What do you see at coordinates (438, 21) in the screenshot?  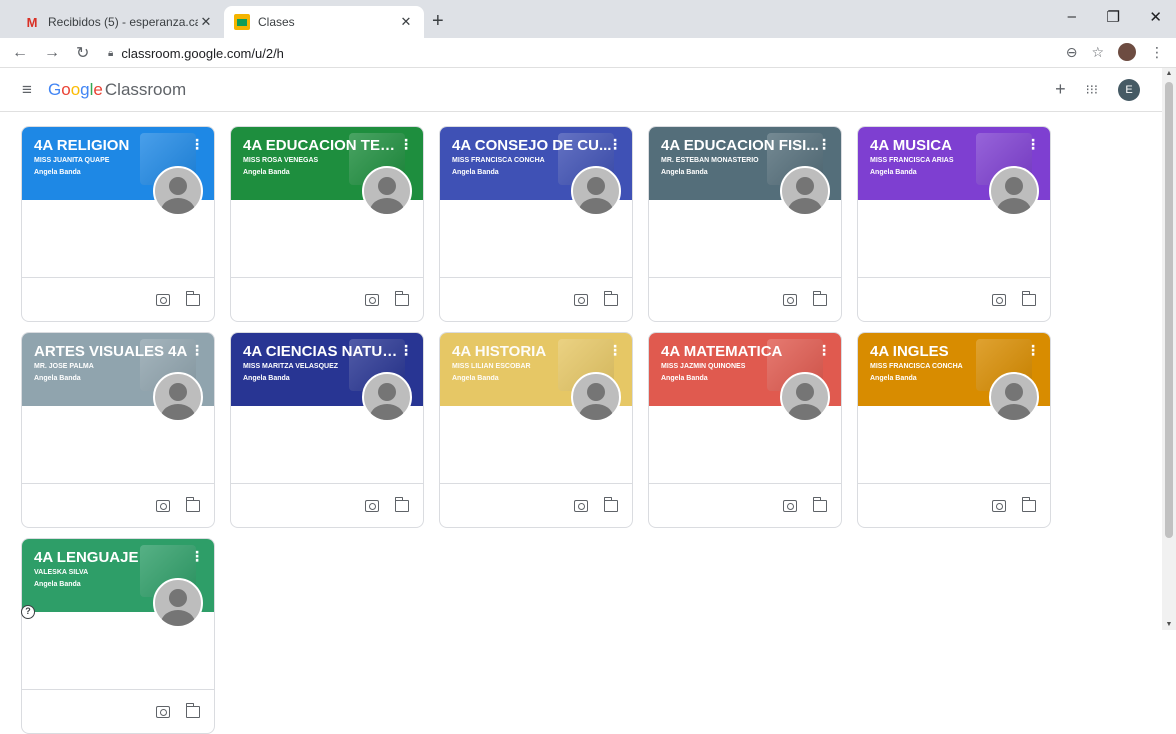 I see `new-tab-button: +` at bounding box center [438, 21].